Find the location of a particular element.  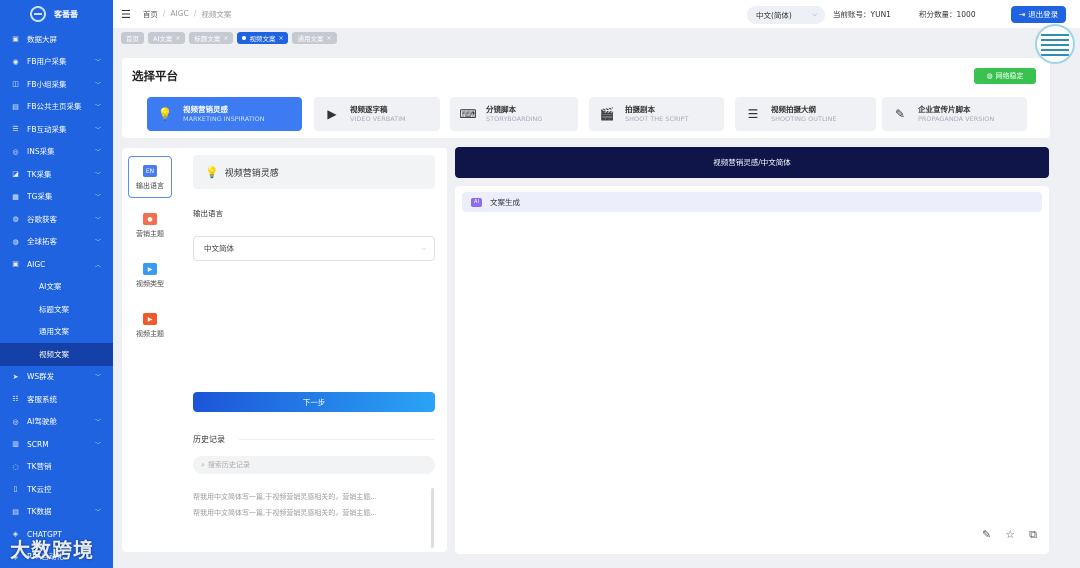

sidebar-item: ➤ WS群发 ﹀ is located at coordinates (56, 377).